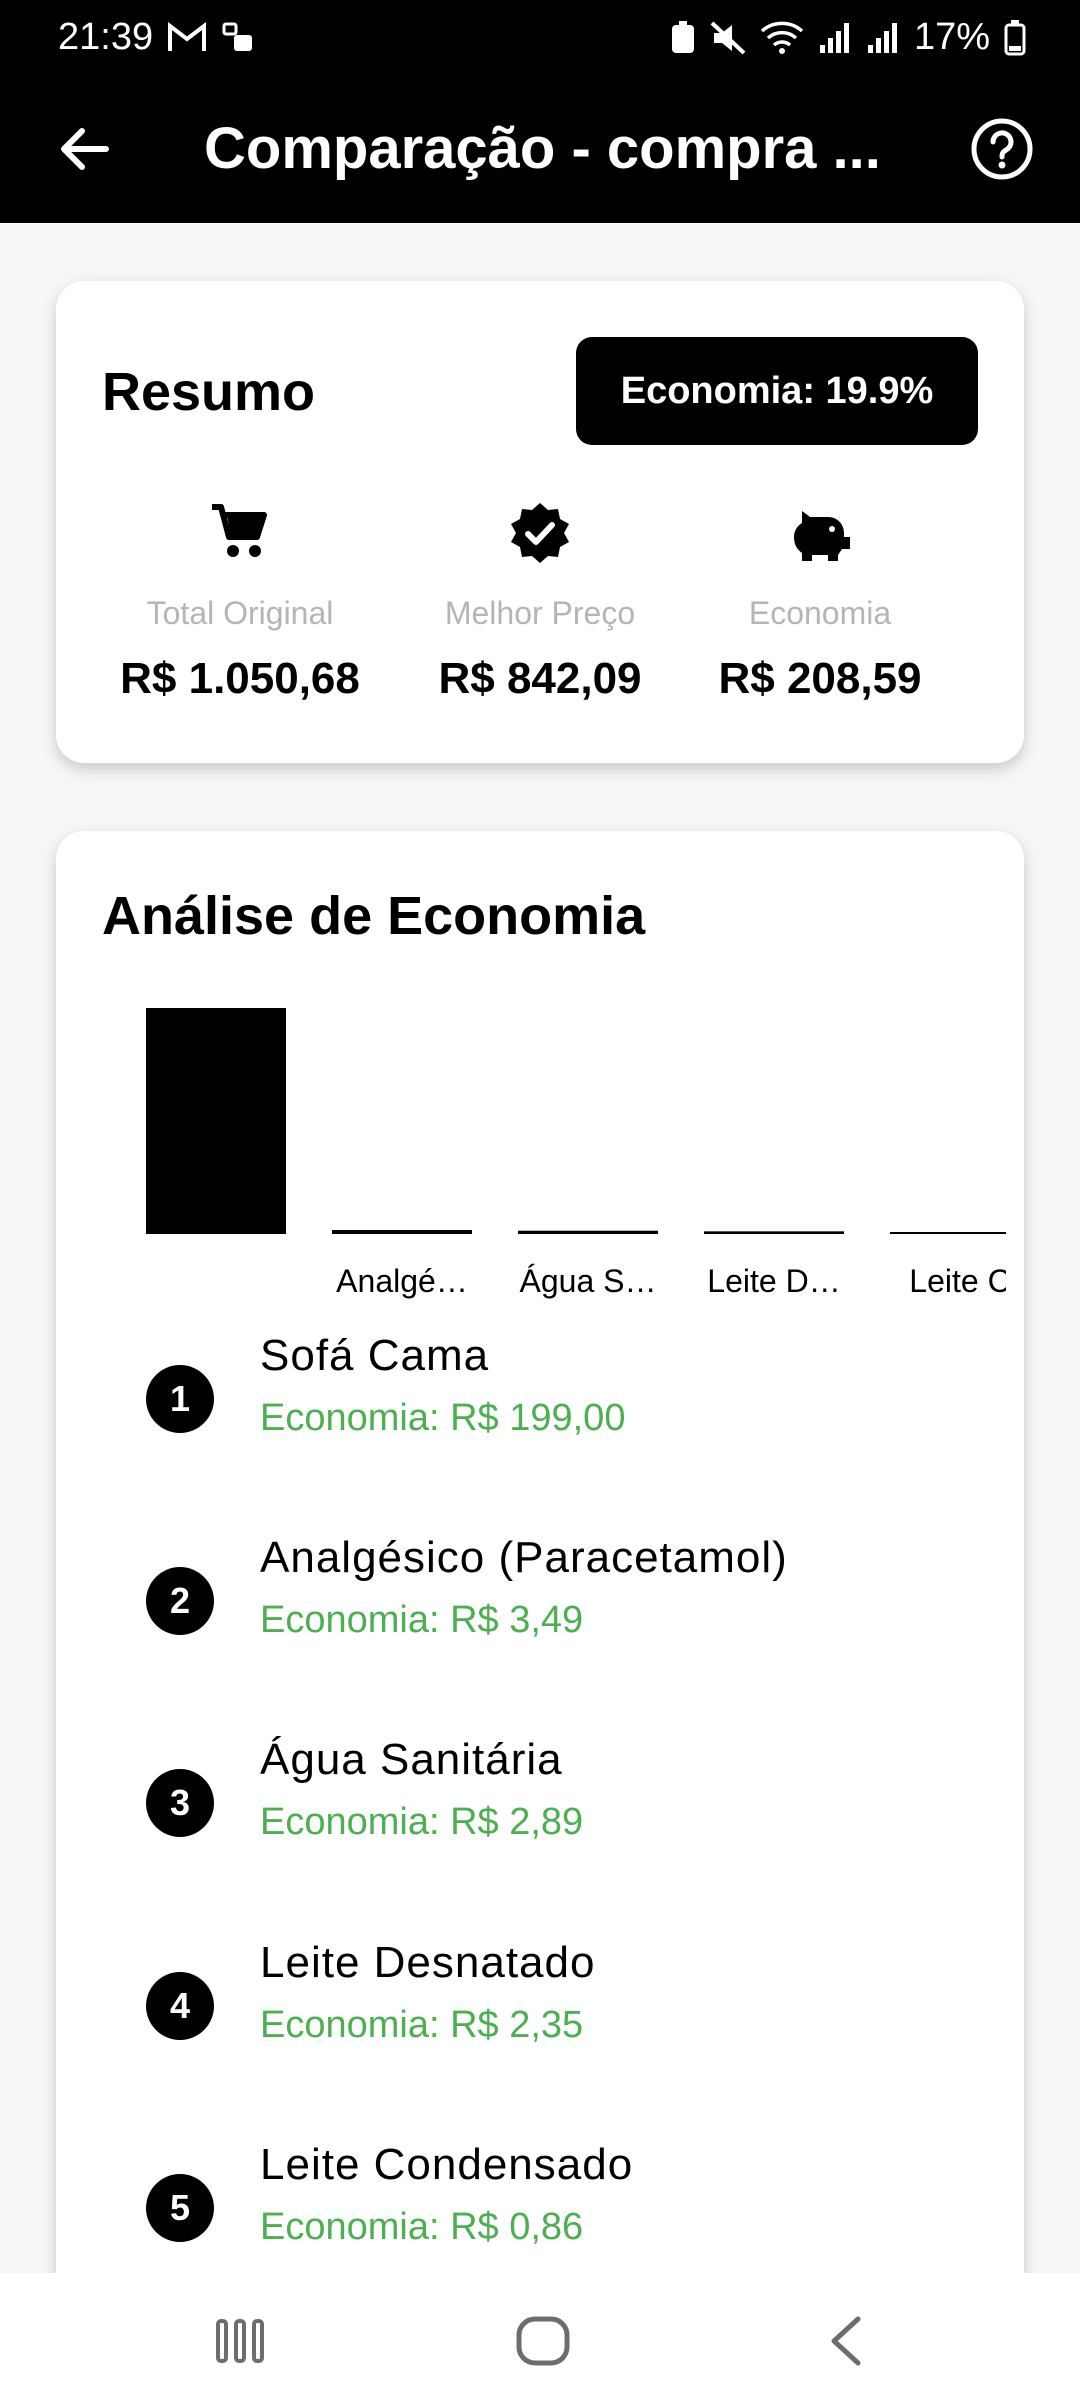  I want to click on rank-economy: Economia: R$ 2,35, so click(422, 2025).